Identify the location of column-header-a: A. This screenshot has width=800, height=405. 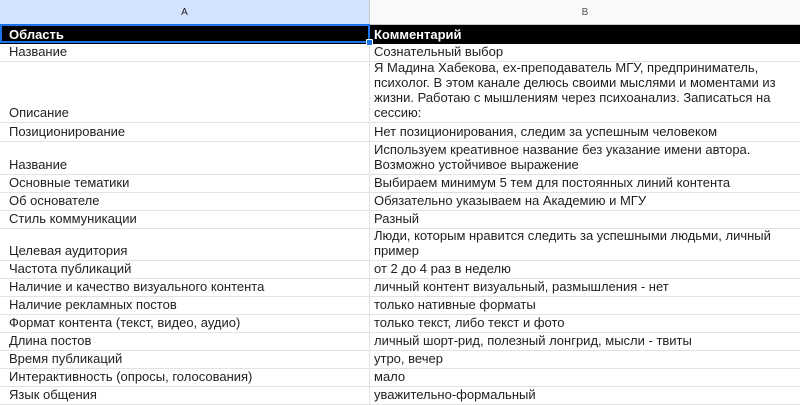
(185, 12).